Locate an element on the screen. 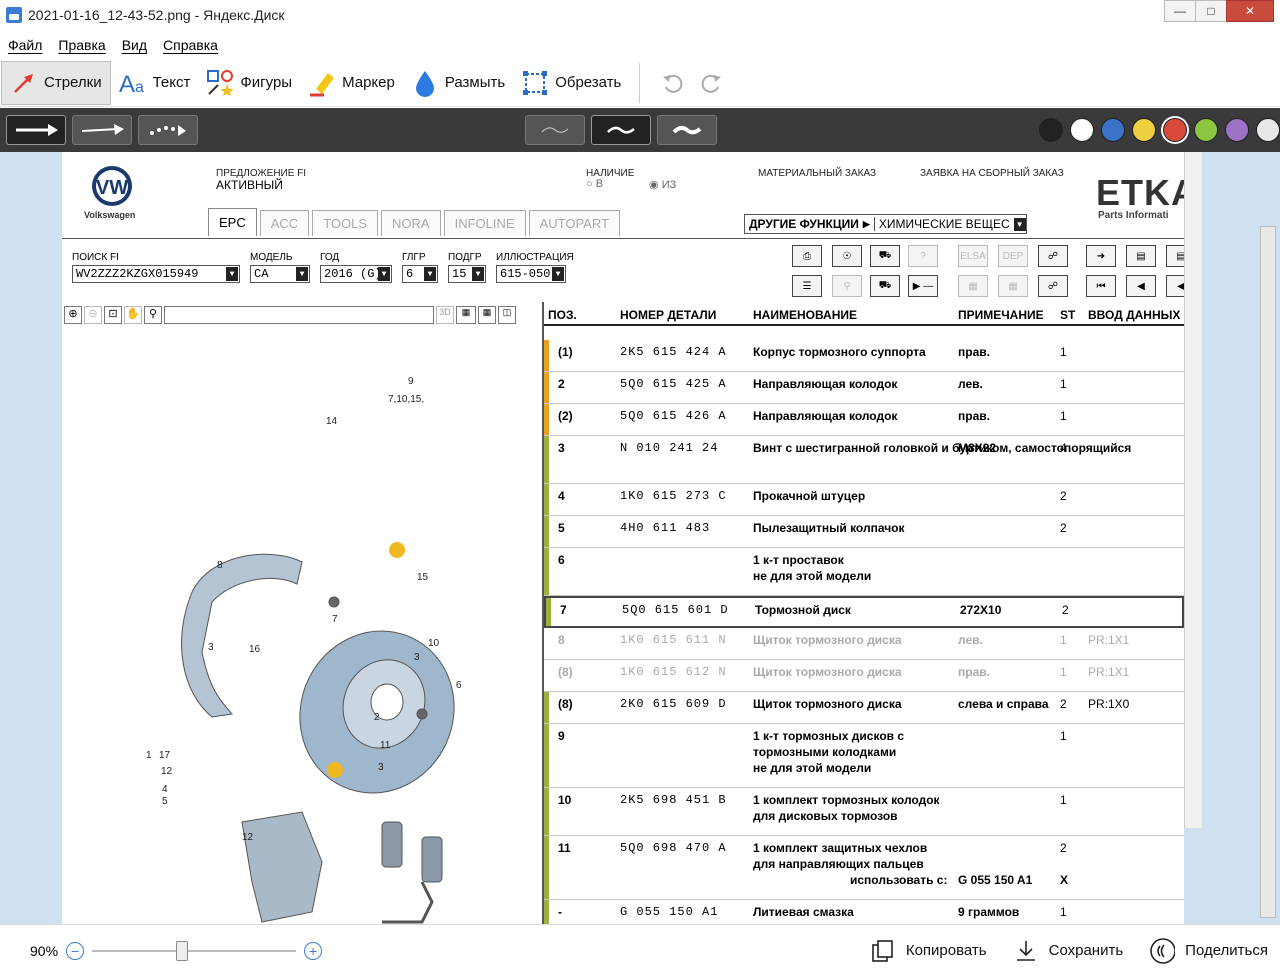  assembly-order-link: ЗАЯВКА НА СБОРНЫЙ ЗАКАЗ is located at coordinates (992, 173).